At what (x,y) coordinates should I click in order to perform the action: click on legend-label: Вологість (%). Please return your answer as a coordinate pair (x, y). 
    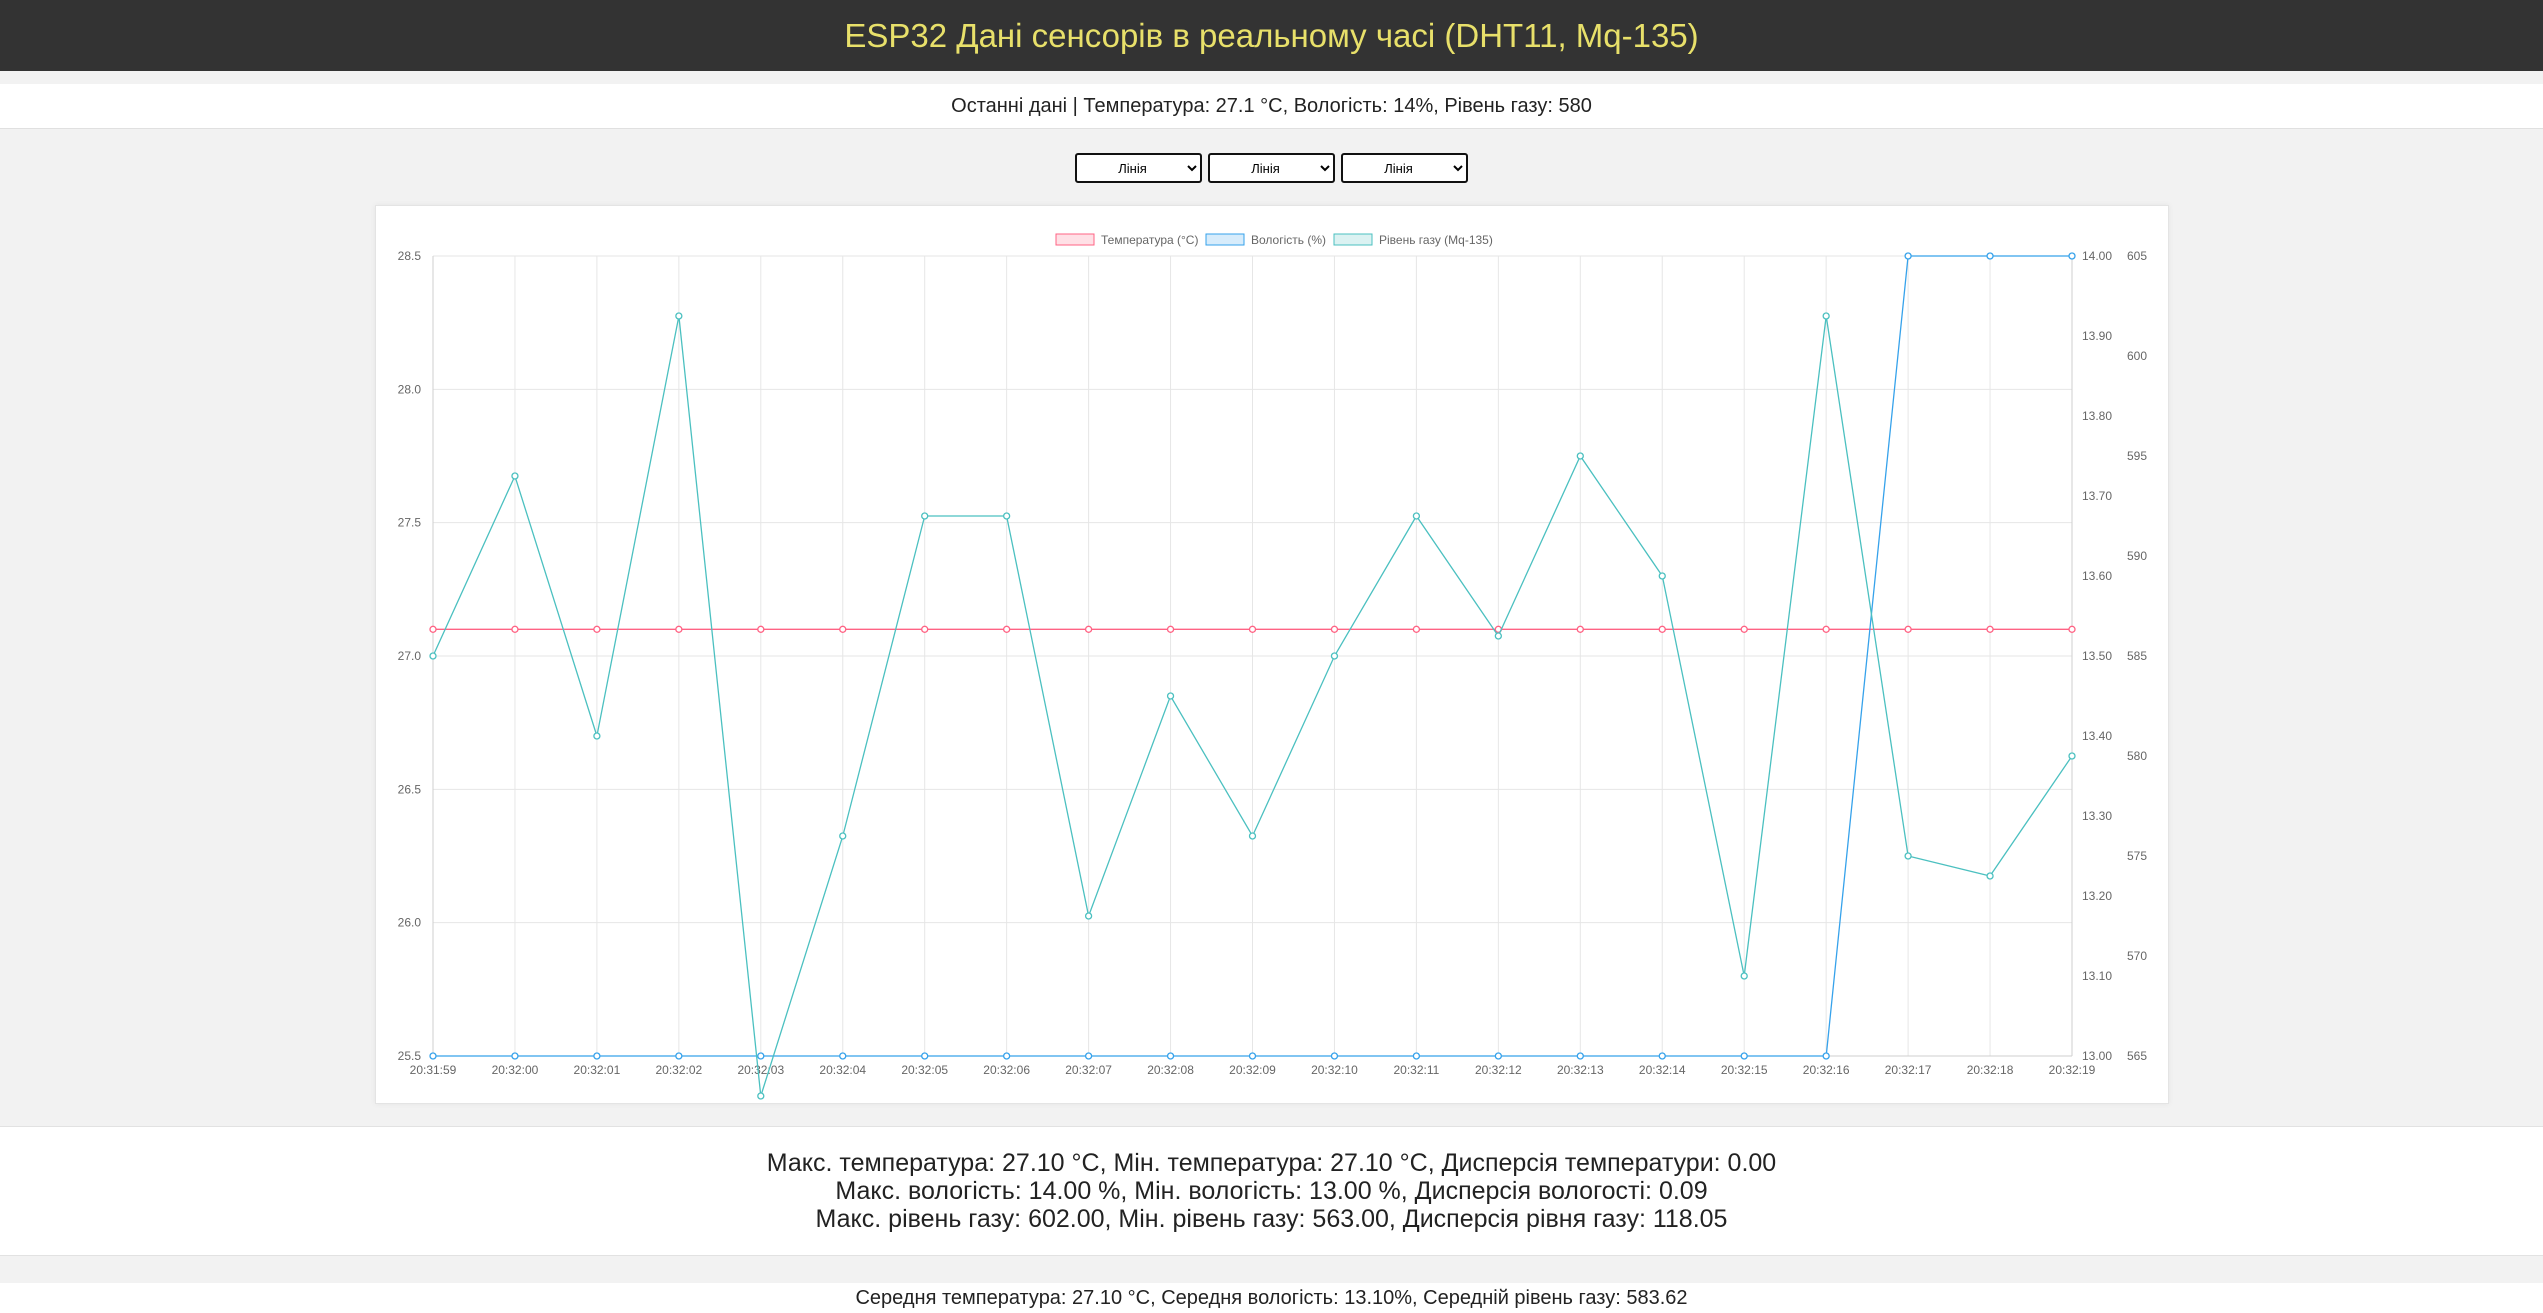
    Looking at the image, I should click on (1288, 240).